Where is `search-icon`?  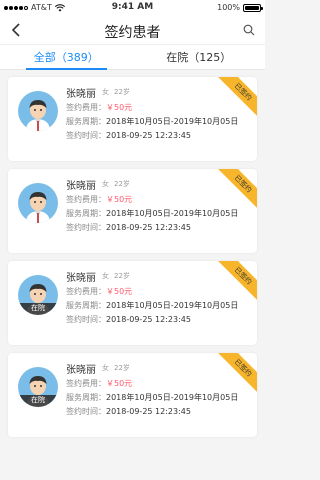
search-icon is located at coordinates (249, 30).